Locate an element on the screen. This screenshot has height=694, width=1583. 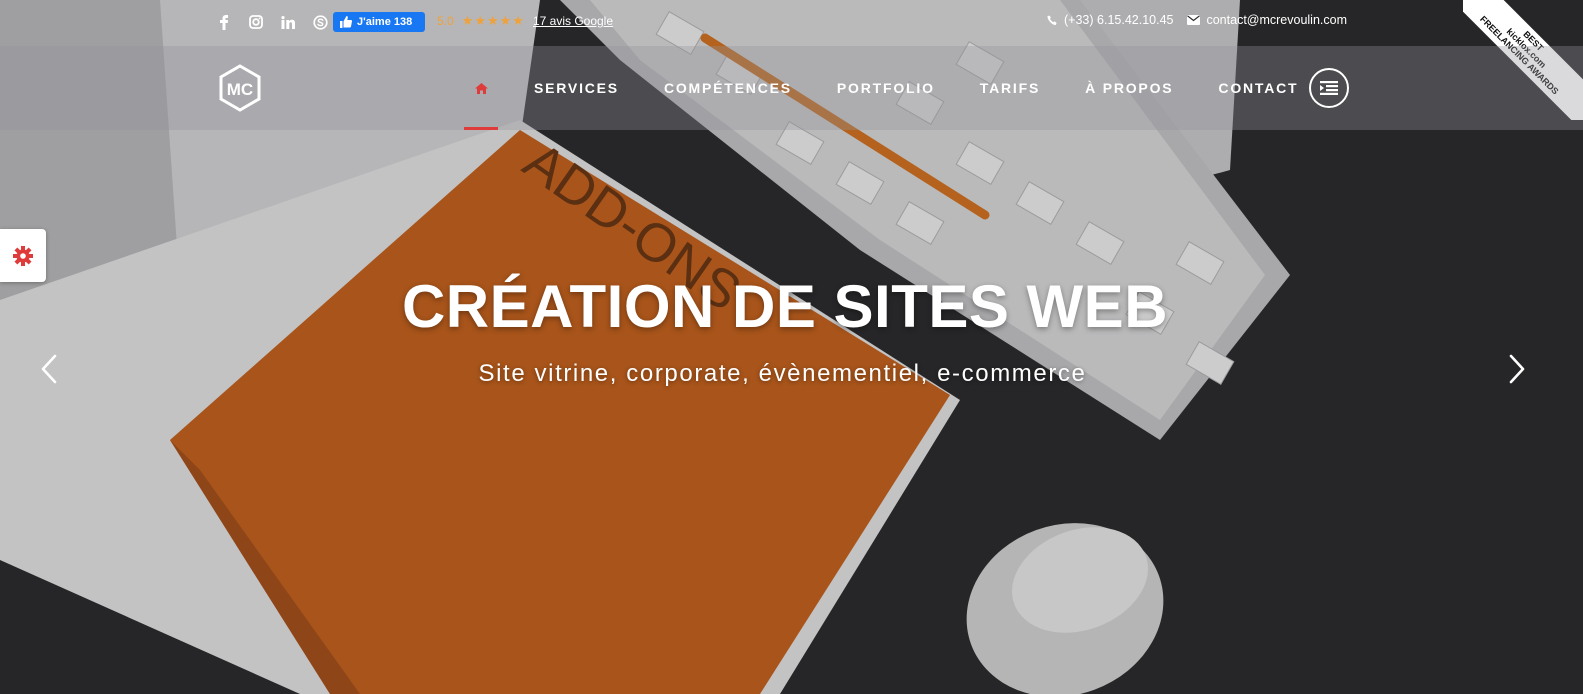
nav-services: SERVICES is located at coordinates (576, 88).